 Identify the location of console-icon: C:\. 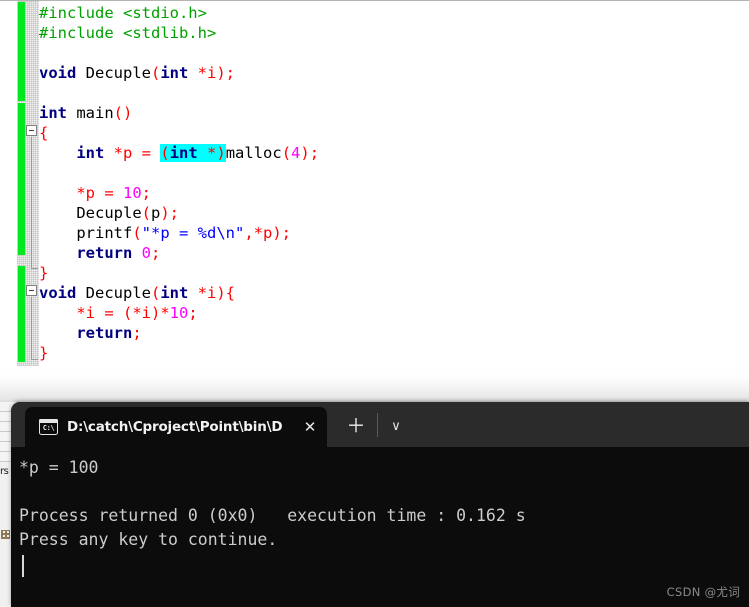
(48, 427).